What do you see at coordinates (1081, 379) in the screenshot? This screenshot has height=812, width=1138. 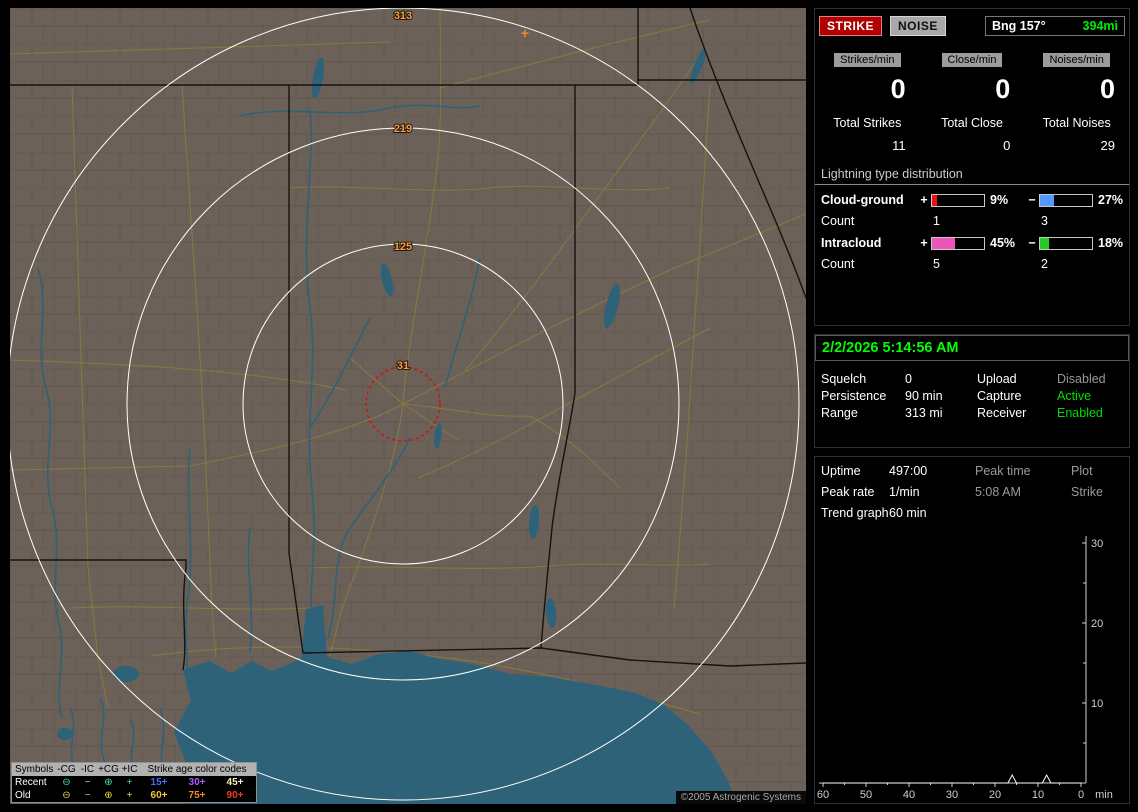 I see `upload-status: Disabled` at bounding box center [1081, 379].